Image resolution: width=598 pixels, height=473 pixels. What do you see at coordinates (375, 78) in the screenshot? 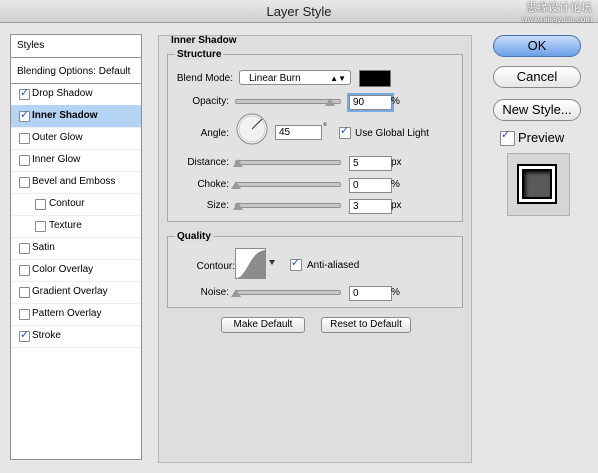
I see `shadow-color-swatch` at bounding box center [375, 78].